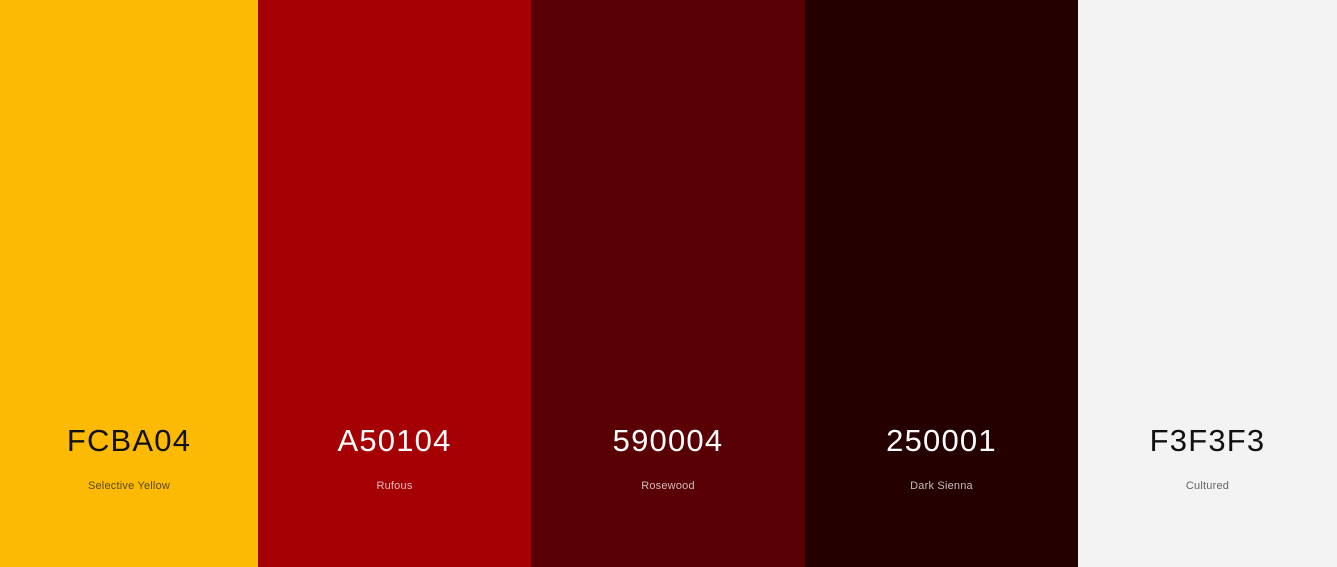 Image resolution: width=1337 pixels, height=567 pixels. What do you see at coordinates (394, 486) in the screenshot?
I see `swatch-color-name: Rufous` at bounding box center [394, 486].